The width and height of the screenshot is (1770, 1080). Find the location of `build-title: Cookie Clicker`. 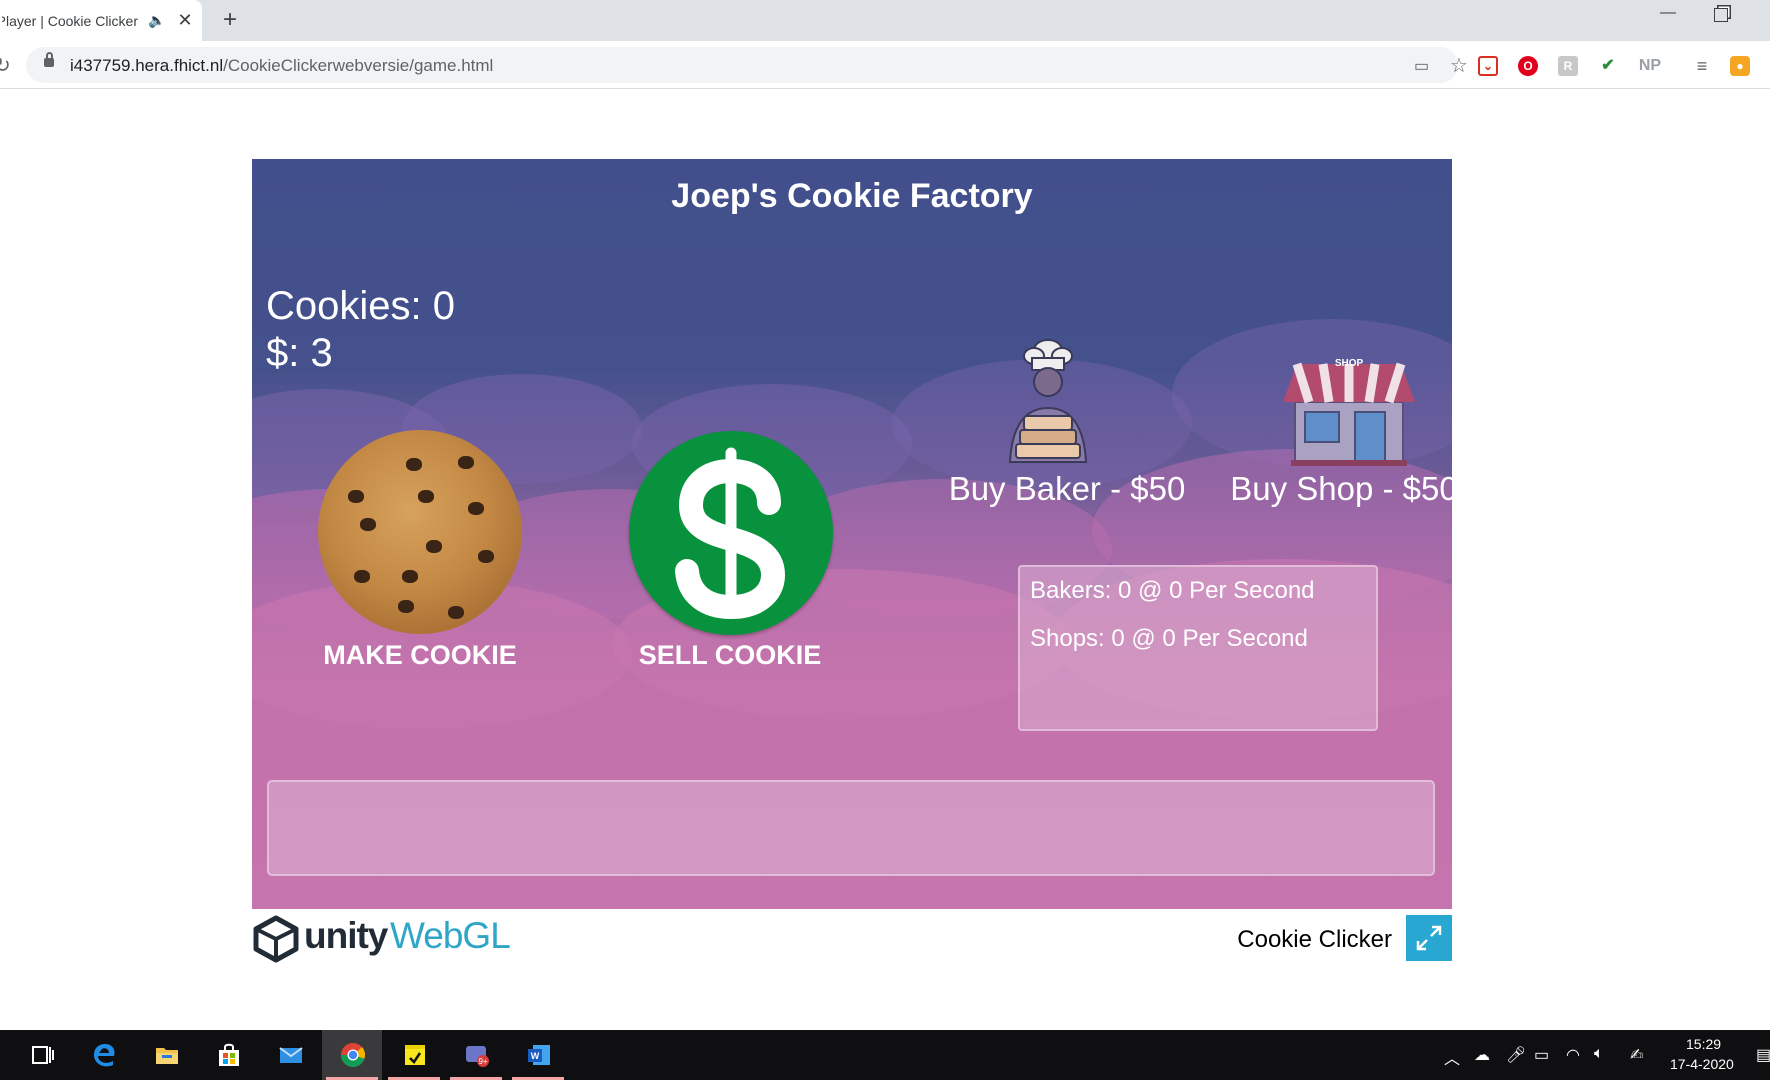

build-title: Cookie Clicker is located at coordinates (1314, 939).